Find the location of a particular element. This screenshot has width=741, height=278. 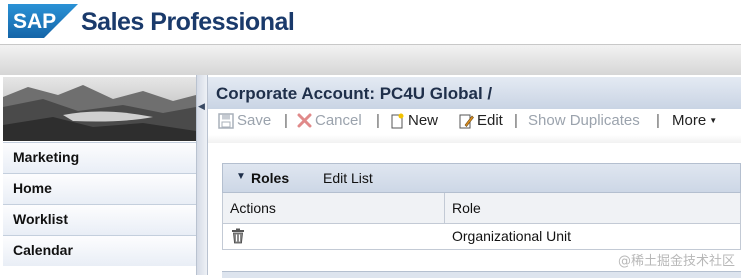

new-document-icon is located at coordinates (397, 120).